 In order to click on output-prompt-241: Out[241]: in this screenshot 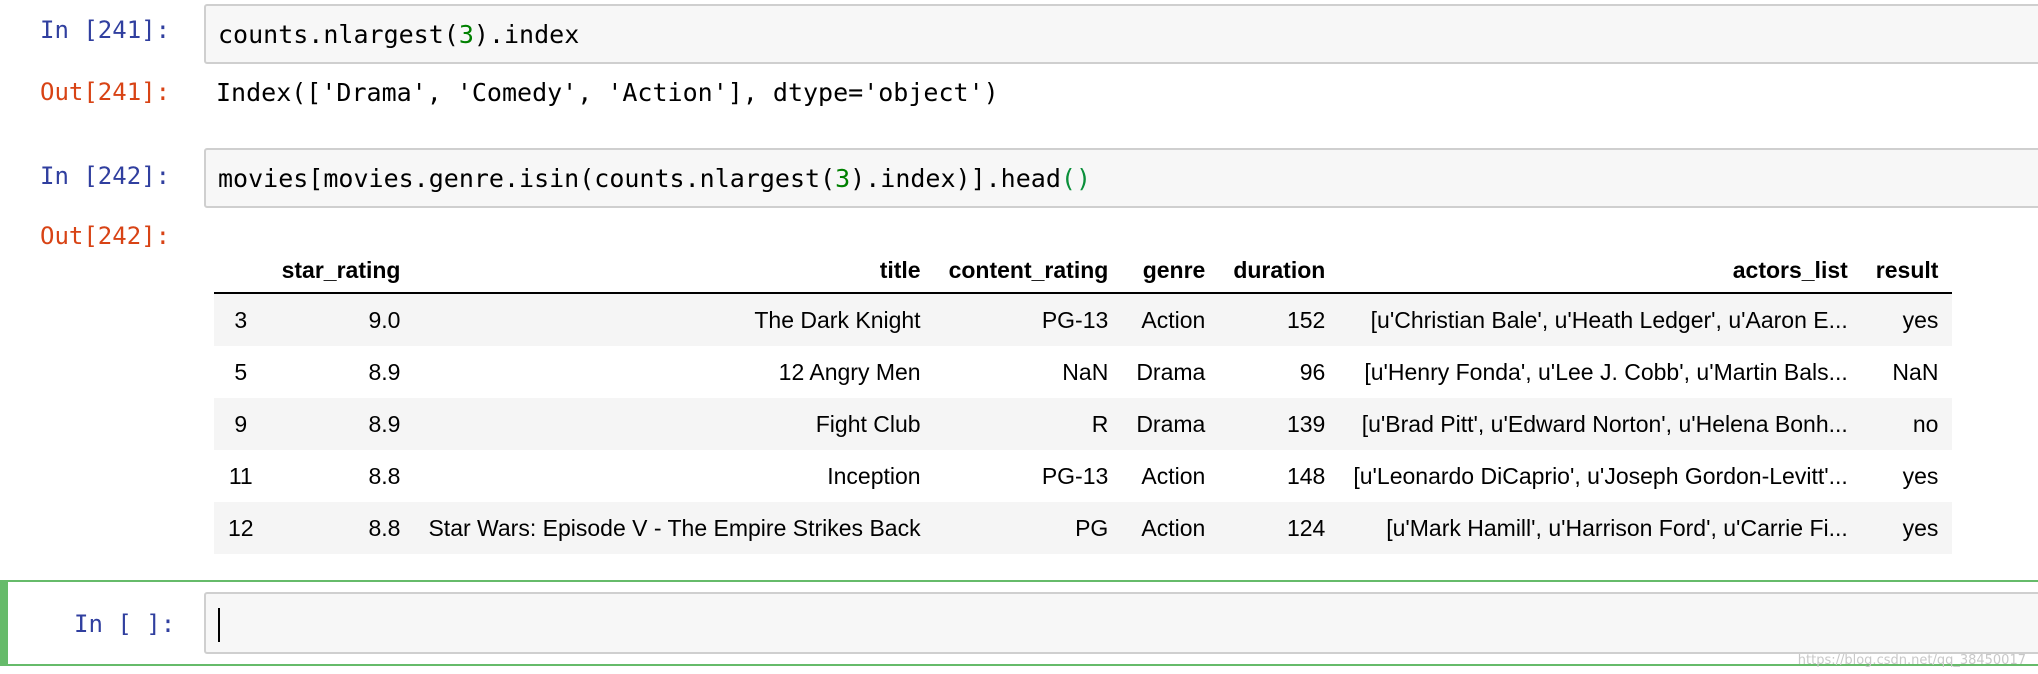, I will do `click(105, 92)`.